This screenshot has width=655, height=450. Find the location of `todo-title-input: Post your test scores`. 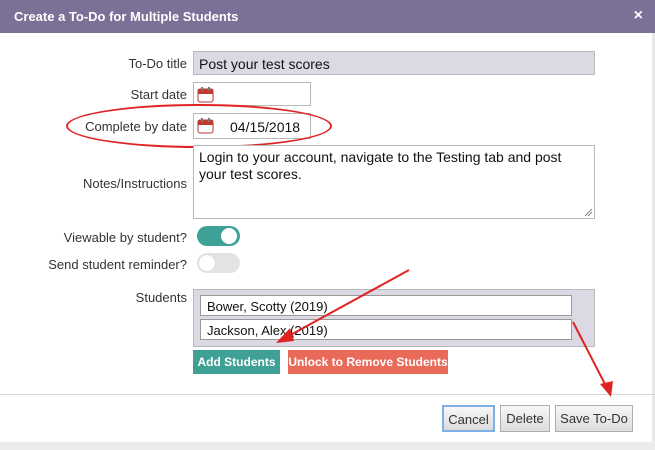

todo-title-input: Post your test scores is located at coordinates (394, 63).